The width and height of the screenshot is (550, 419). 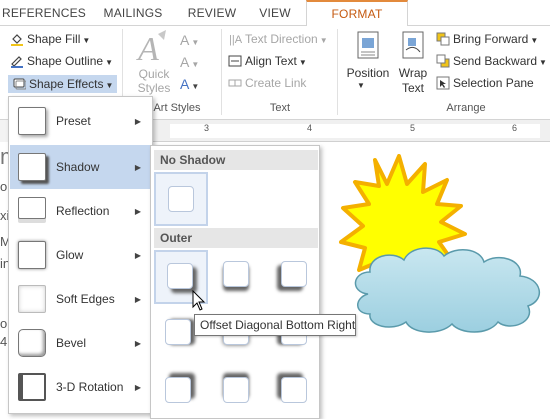 I want to click on quick-styles-icon: A, so click(x=151, y=49).